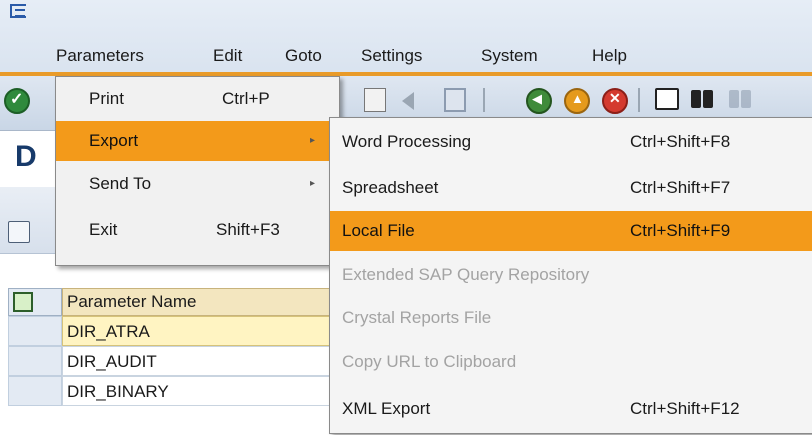 This screenshot has width=812, height=435. What do you see at coordinates (615, 101) in the screenshot?
I see `cancel-icon` at bounding box center [615, 101].